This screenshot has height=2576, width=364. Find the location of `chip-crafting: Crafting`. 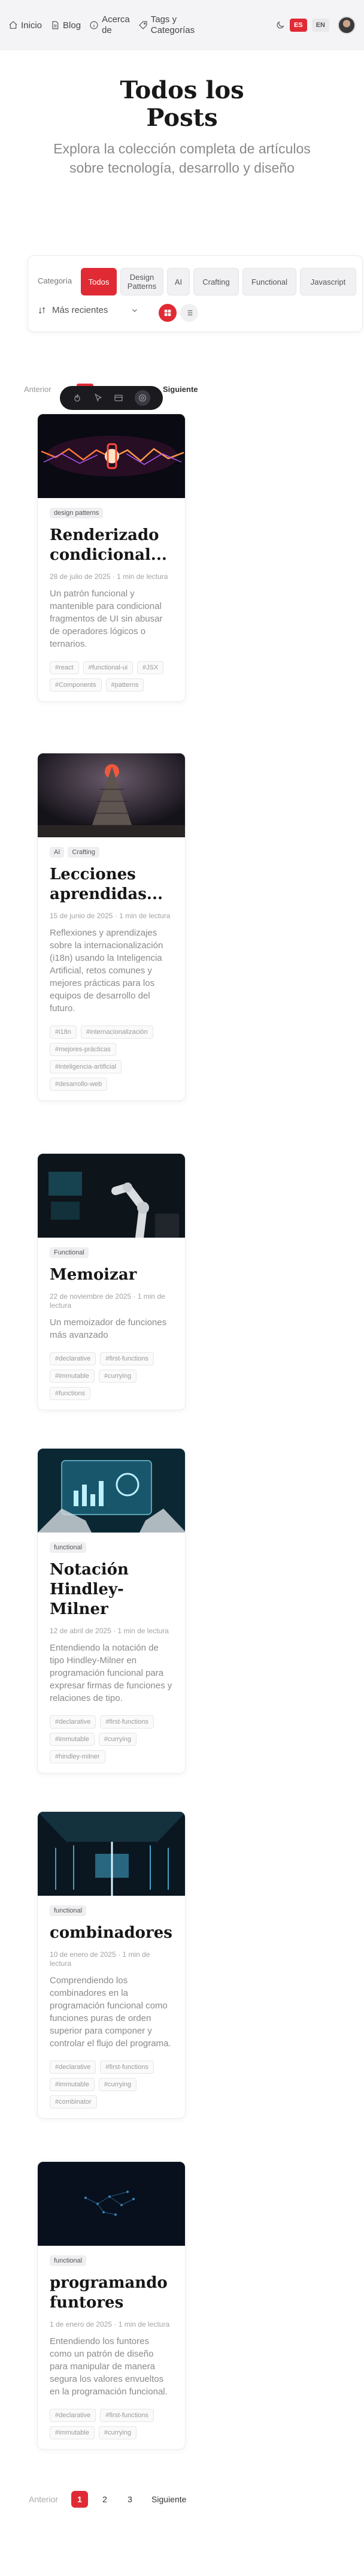

chip-crafting: Crafting is located at coordinates (216, 282).